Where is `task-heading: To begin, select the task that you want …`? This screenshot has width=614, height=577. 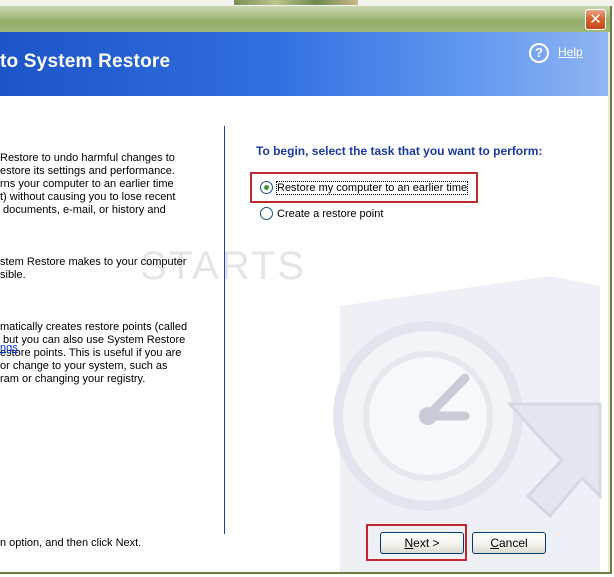
task-heading: To begin, select the task that you want … is located at coordinates (399, 151).